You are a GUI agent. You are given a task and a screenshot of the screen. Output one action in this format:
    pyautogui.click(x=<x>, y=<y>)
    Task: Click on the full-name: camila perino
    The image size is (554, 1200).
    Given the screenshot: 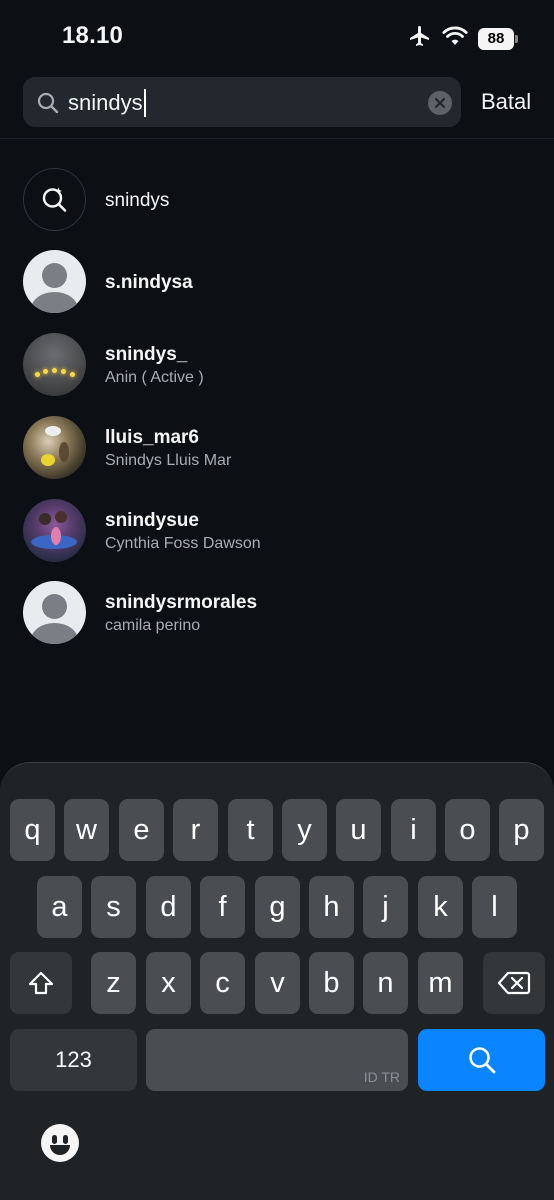 What is the action you would take?
    pyautogui.click(x=153, y=625)
    